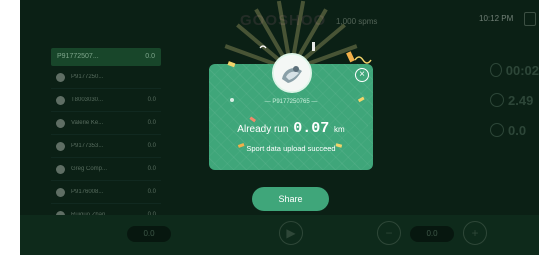 Image resolution: width=551 pixels, height=255 pixels. I want to click on confetti, so click(300, 95).